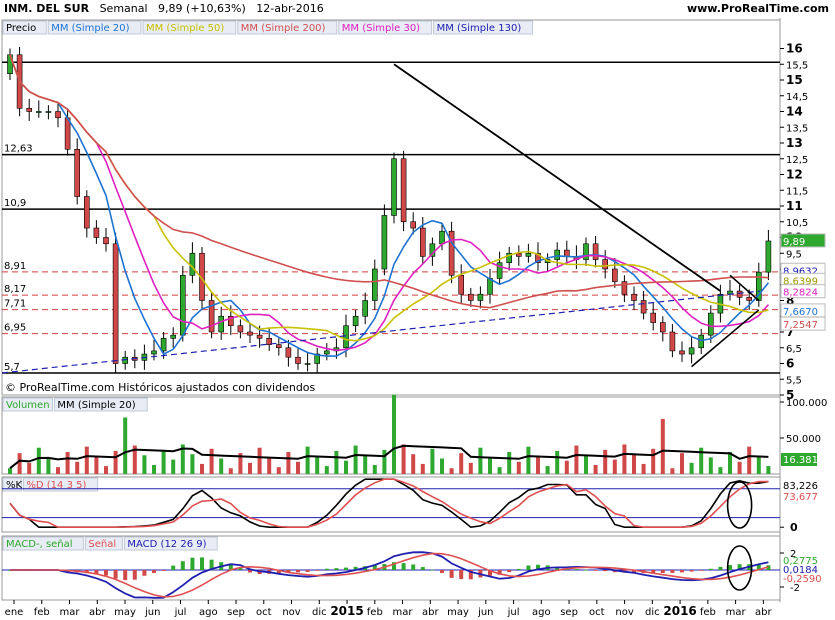  Describe the element at coordinates (18, 149) in the screenshot. I see `level-label: 12,63` at that location.